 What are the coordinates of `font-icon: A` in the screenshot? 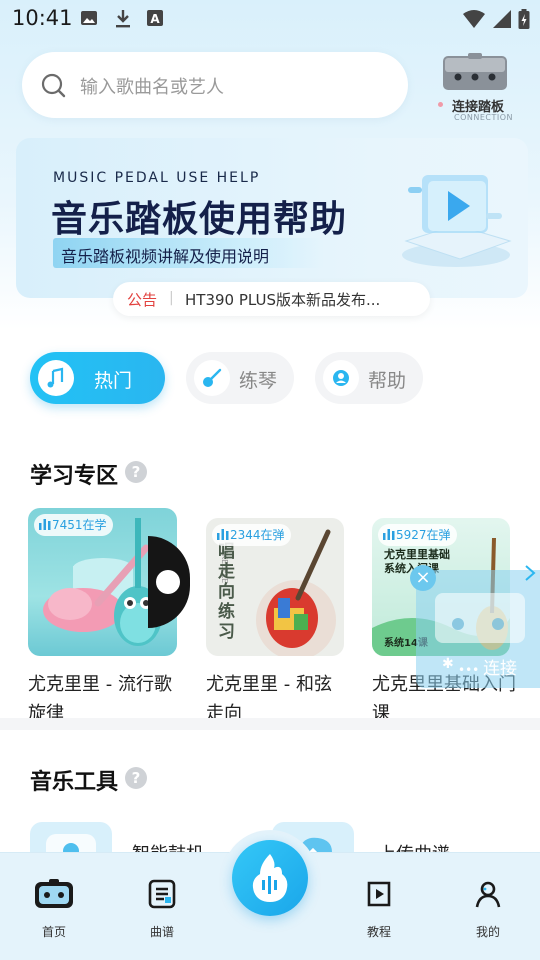 It's located at (155, 20).